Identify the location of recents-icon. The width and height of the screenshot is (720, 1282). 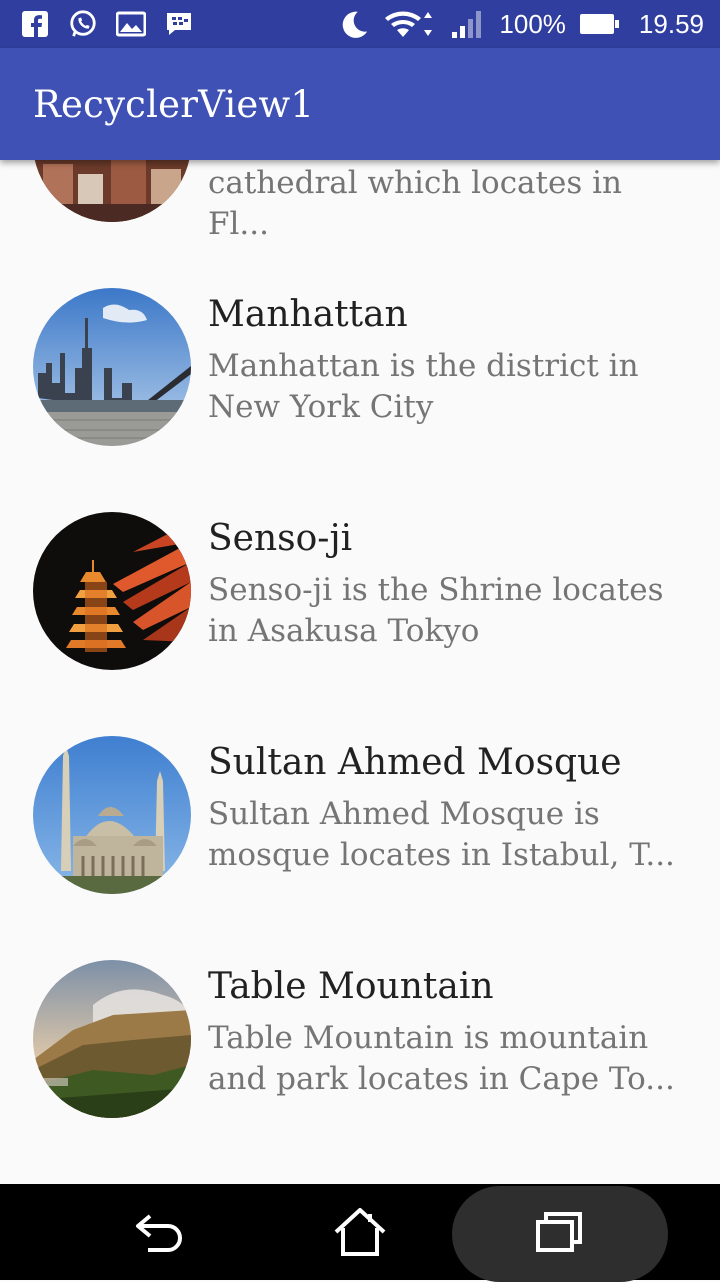
(559, 1232).